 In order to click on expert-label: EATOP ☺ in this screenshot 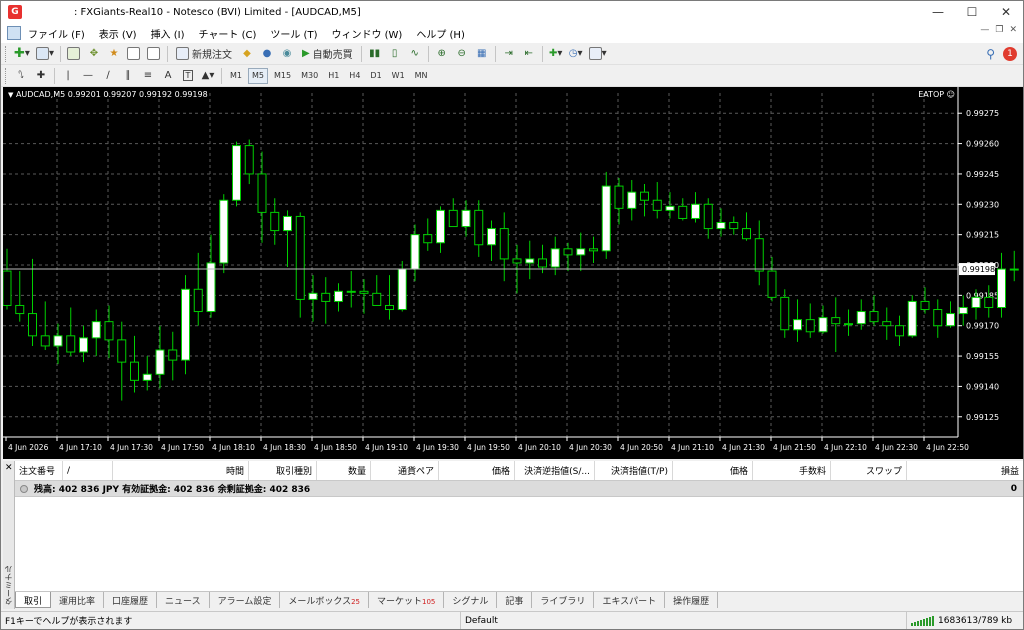, I will do `click(936, 94)`.